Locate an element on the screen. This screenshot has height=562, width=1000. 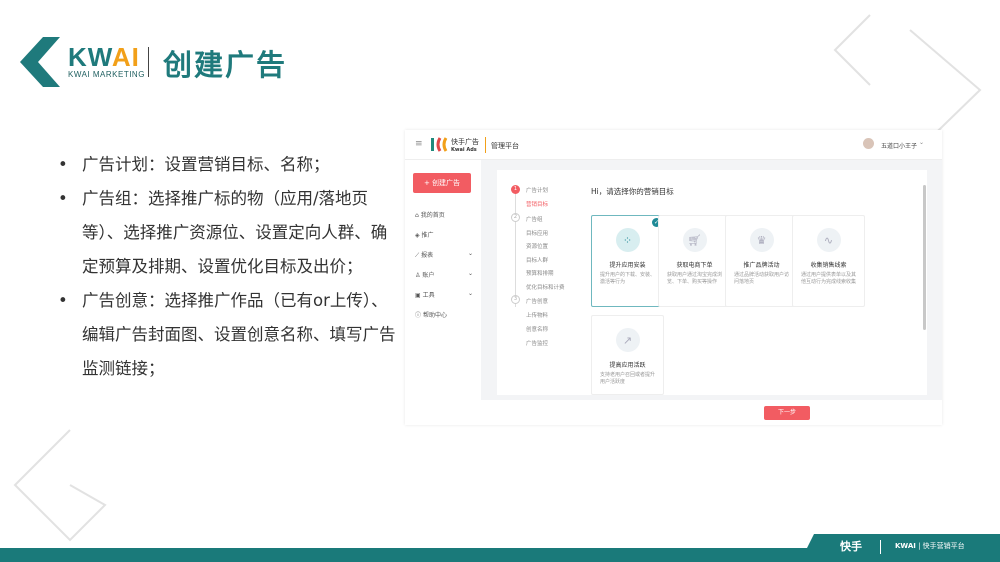
nav-label: 账户 is located at coordinates (428, 275).